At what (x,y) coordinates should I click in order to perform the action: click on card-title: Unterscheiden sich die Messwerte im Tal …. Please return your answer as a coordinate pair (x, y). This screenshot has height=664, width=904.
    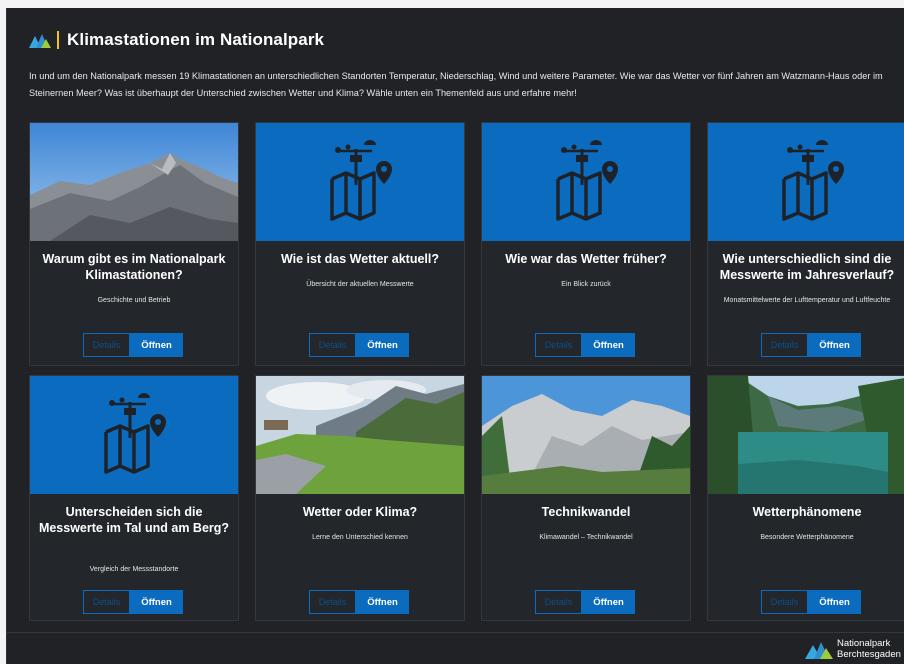
    Looking at the image, I should click on (134, 520).